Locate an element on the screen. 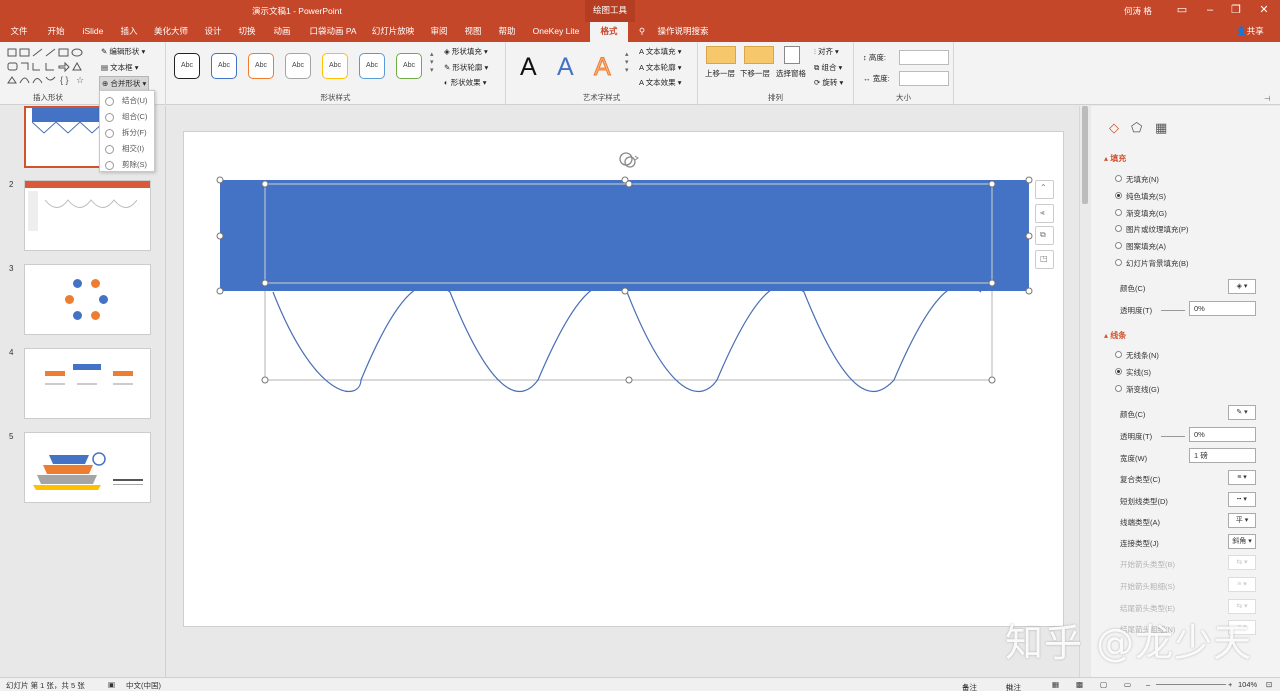 Image resolution: width=1280 pixels, height=691 pixels. text-effects-button: A 文本效果 ▾ is located at coordinates (660, 82).